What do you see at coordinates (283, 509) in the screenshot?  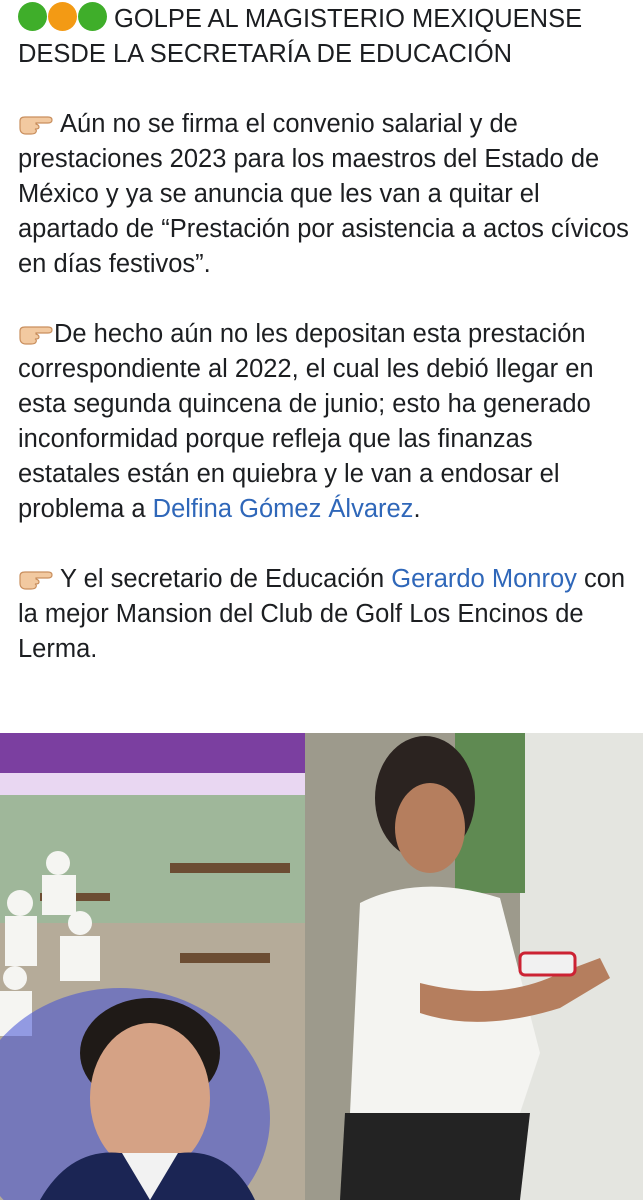 I see `delfina-gomez-link: Delfina Gómez Álvarez` at bounding box center [283, 509].